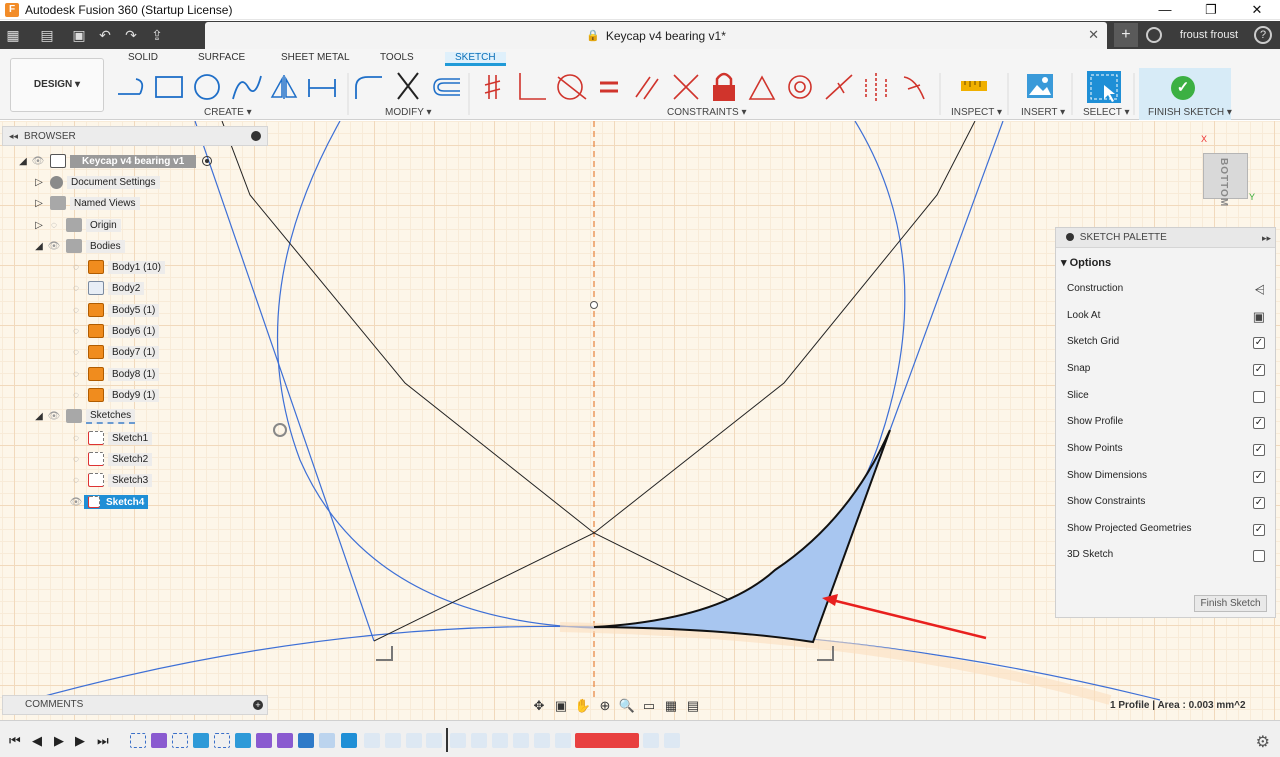  Describe the element at coordinates (1230, 603) in the screenshot. I see `finish-sketch-button: Finish Sketch` at that location.